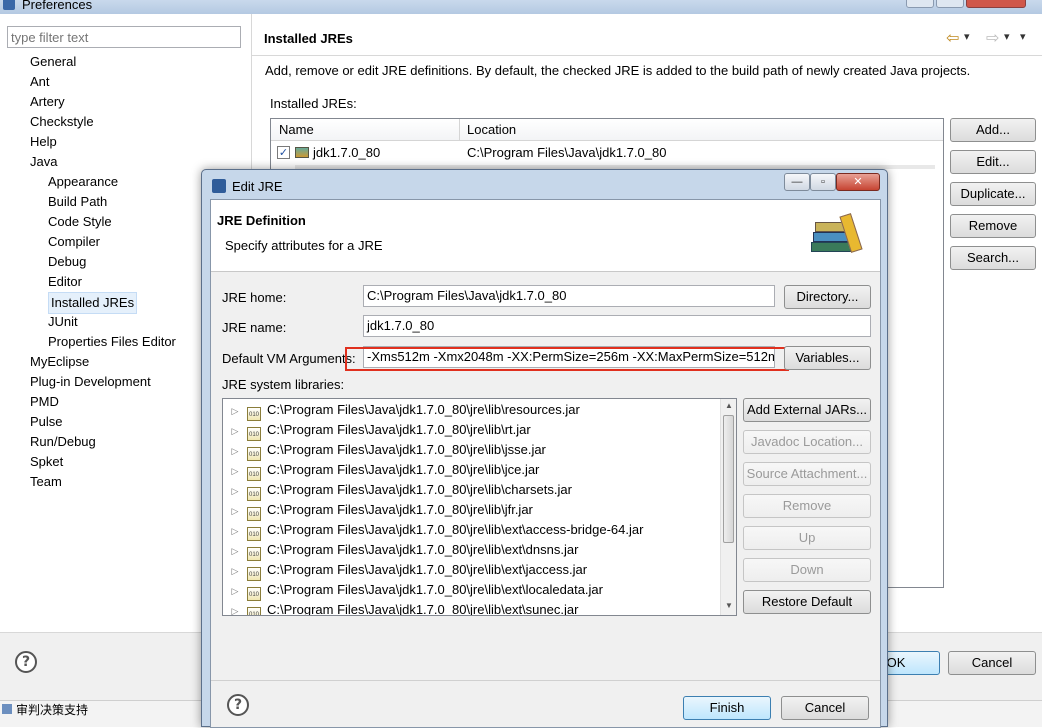 The image size is (1042, 728). I want to click on minimize-button, so click(920, 4).